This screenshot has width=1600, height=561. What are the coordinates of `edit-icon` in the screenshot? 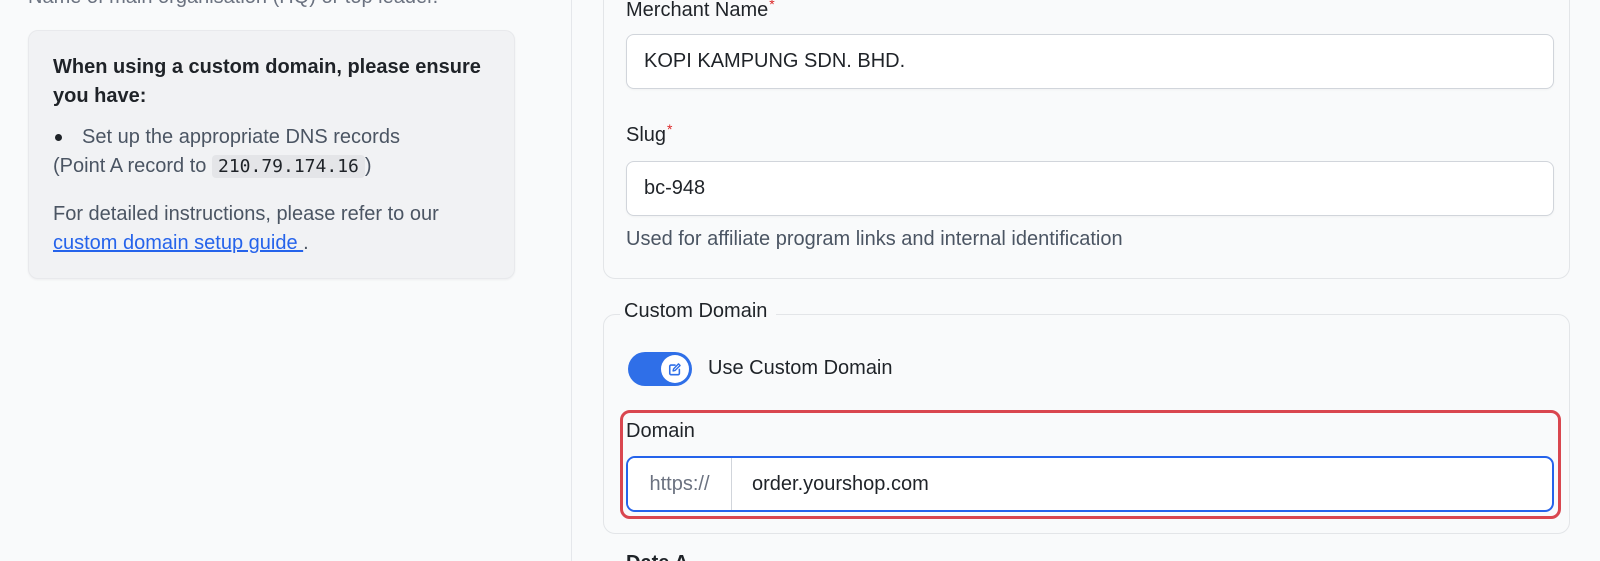 It's located at (674, 369).